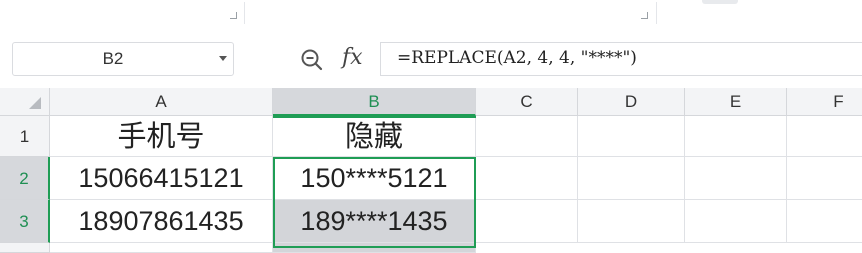  Describe the element at coordinates (312, 60) in the screenshot. I see `zoom-formula-icon` at that location.